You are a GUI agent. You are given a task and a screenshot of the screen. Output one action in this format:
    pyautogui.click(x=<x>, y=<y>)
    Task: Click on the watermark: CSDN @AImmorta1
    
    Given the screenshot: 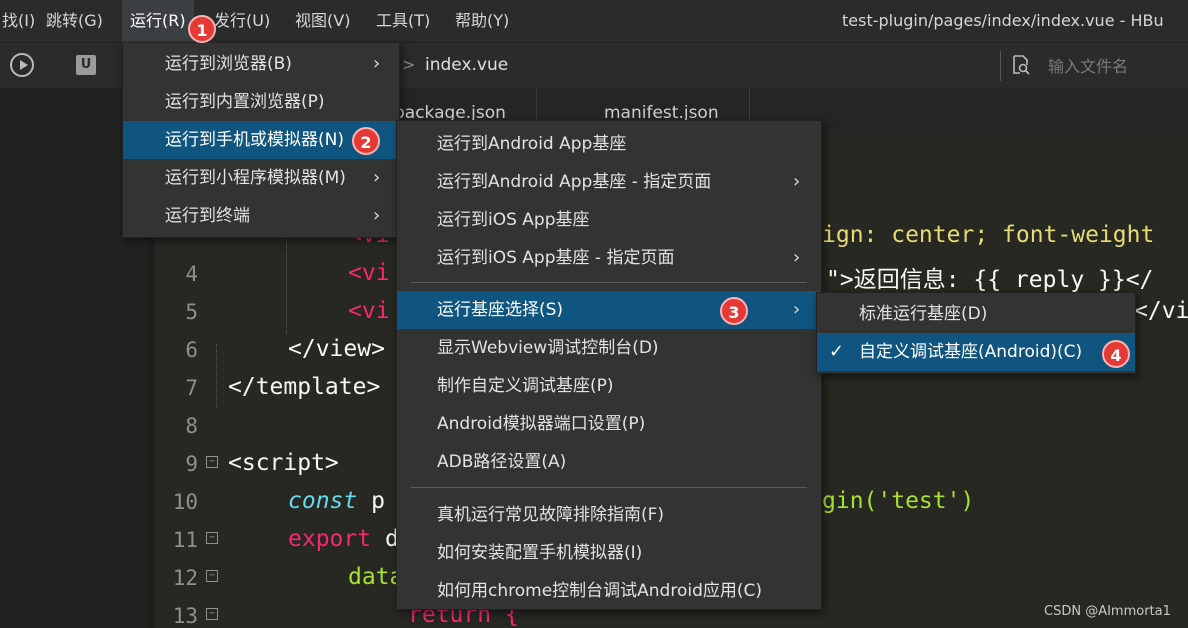 What is the action you would take?
    pyautogui.click(x=1107, y=611)
    